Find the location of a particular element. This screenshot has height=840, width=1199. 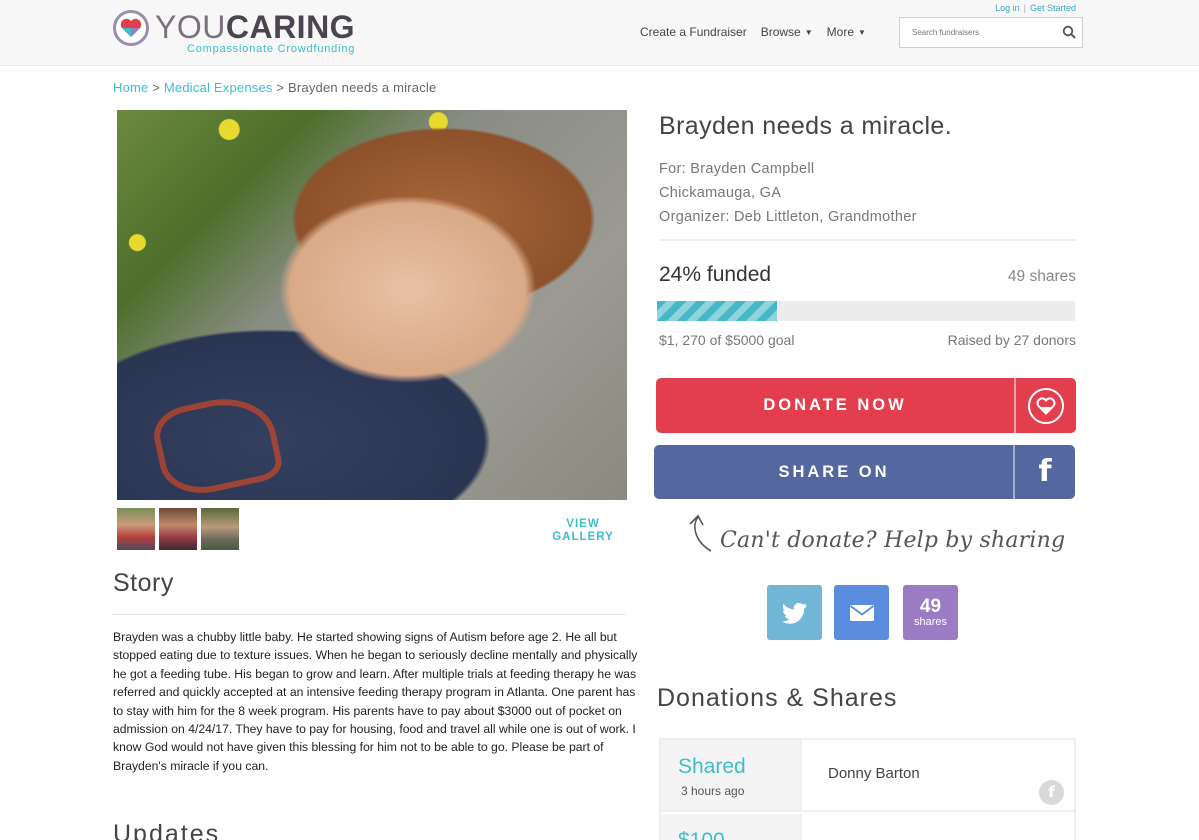

donations-list: Shared 3 hours ago Donny Barton f $100 is located at coordinates (867, 789).